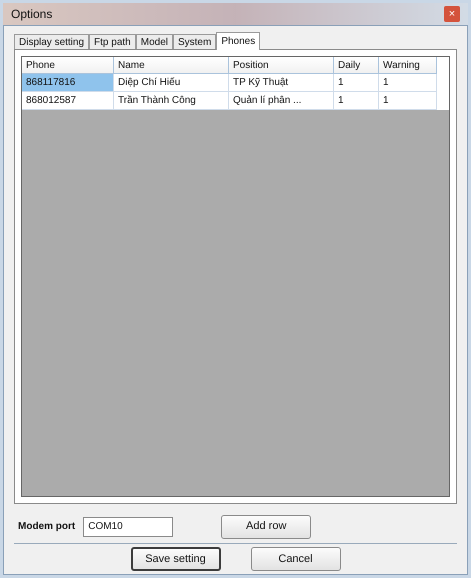  I want to click on column-header: Name, so click(171, 65).